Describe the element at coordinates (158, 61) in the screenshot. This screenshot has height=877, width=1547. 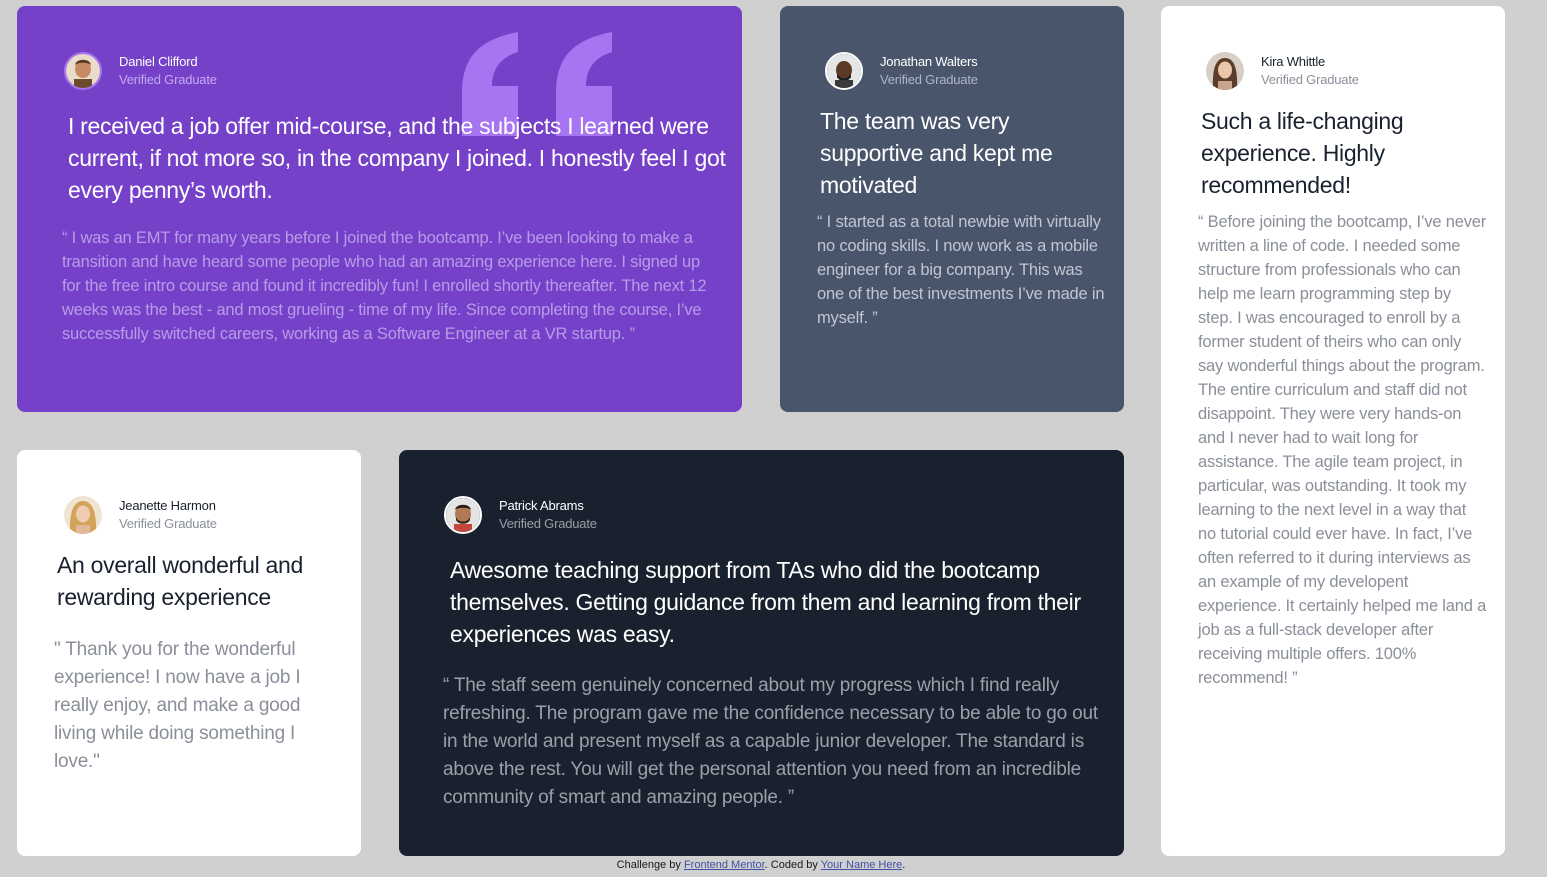
I see `author-name: Daniel Clifford` at that location.